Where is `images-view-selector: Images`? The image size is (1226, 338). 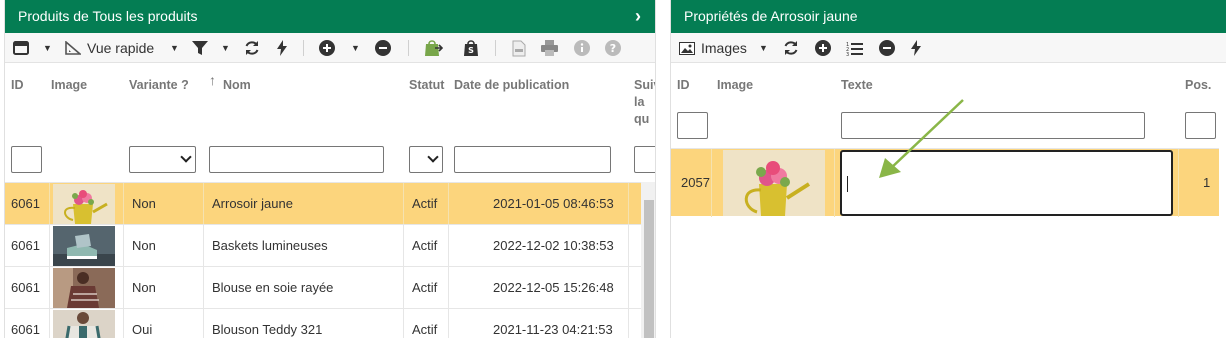
images-view-selector: Images is located at coordinates (713, 48).